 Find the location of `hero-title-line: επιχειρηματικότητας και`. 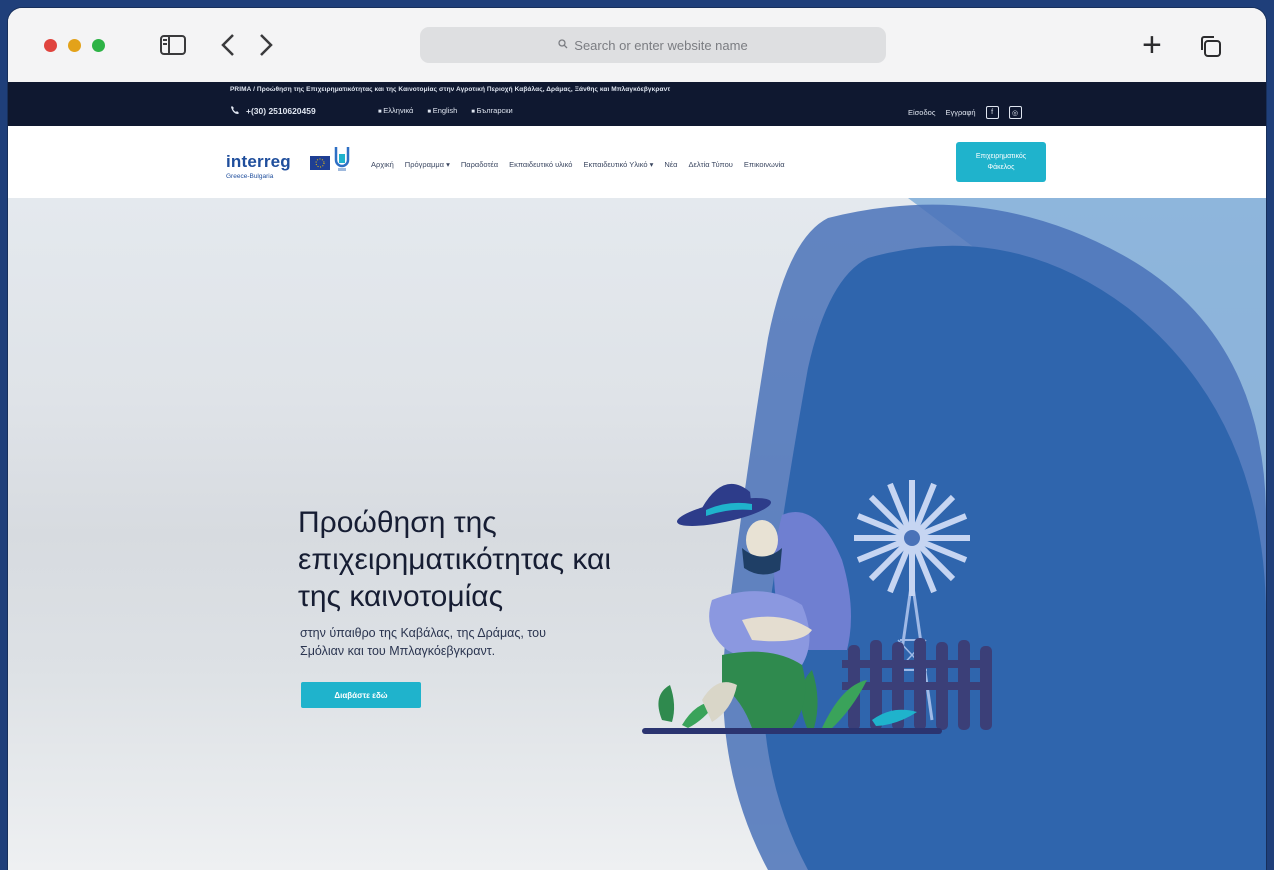

hero-title-line: επιχειρηματικότητας και is located at coordinates (455, 559).